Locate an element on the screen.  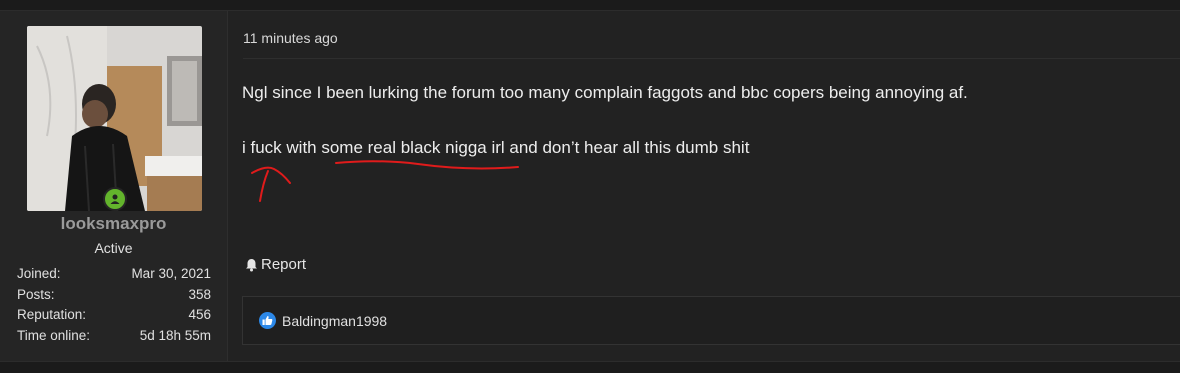
report-button: Report is located at coordinates (275, 264).